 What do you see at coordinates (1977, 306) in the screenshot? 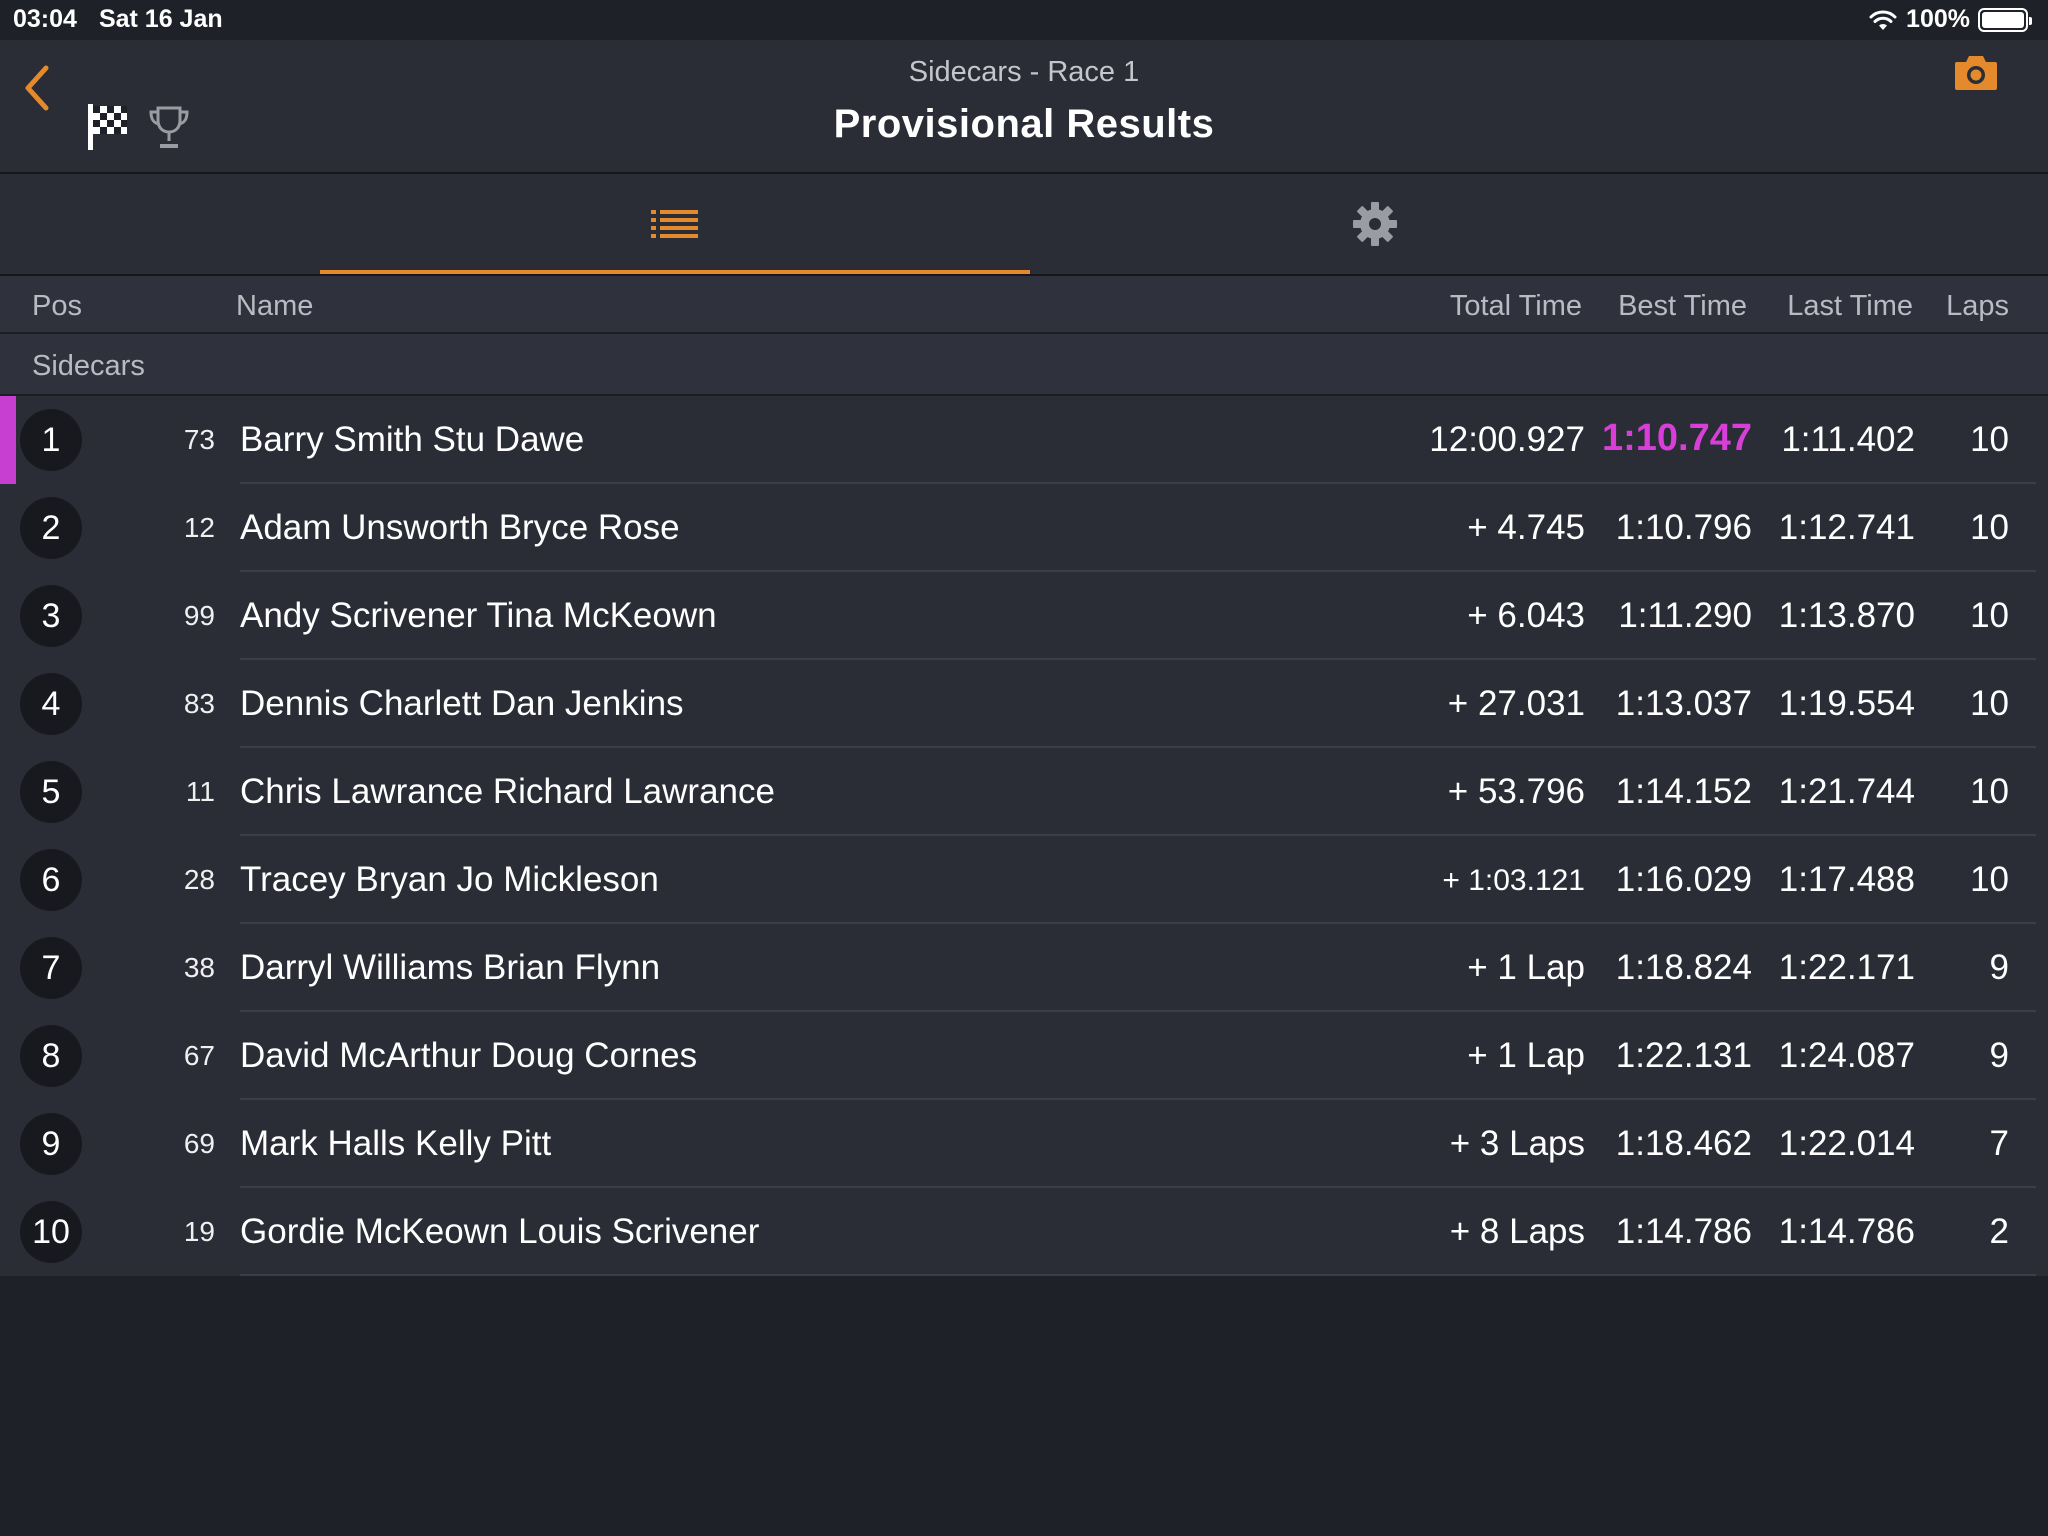
I see `col-header-laps: Laps` at bounding box center [1977, 306].